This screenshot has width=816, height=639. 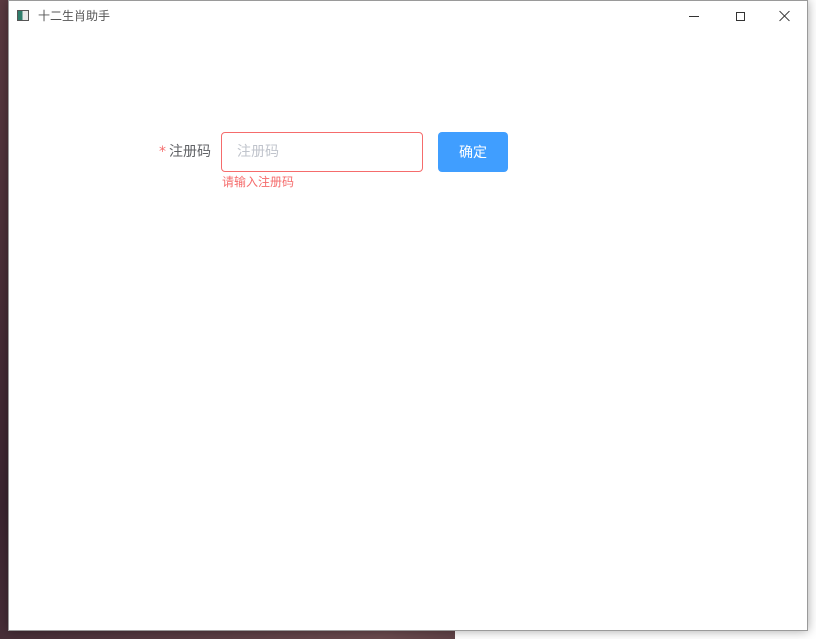 I want to click on registration-code-input, so click(x=322, y=152).